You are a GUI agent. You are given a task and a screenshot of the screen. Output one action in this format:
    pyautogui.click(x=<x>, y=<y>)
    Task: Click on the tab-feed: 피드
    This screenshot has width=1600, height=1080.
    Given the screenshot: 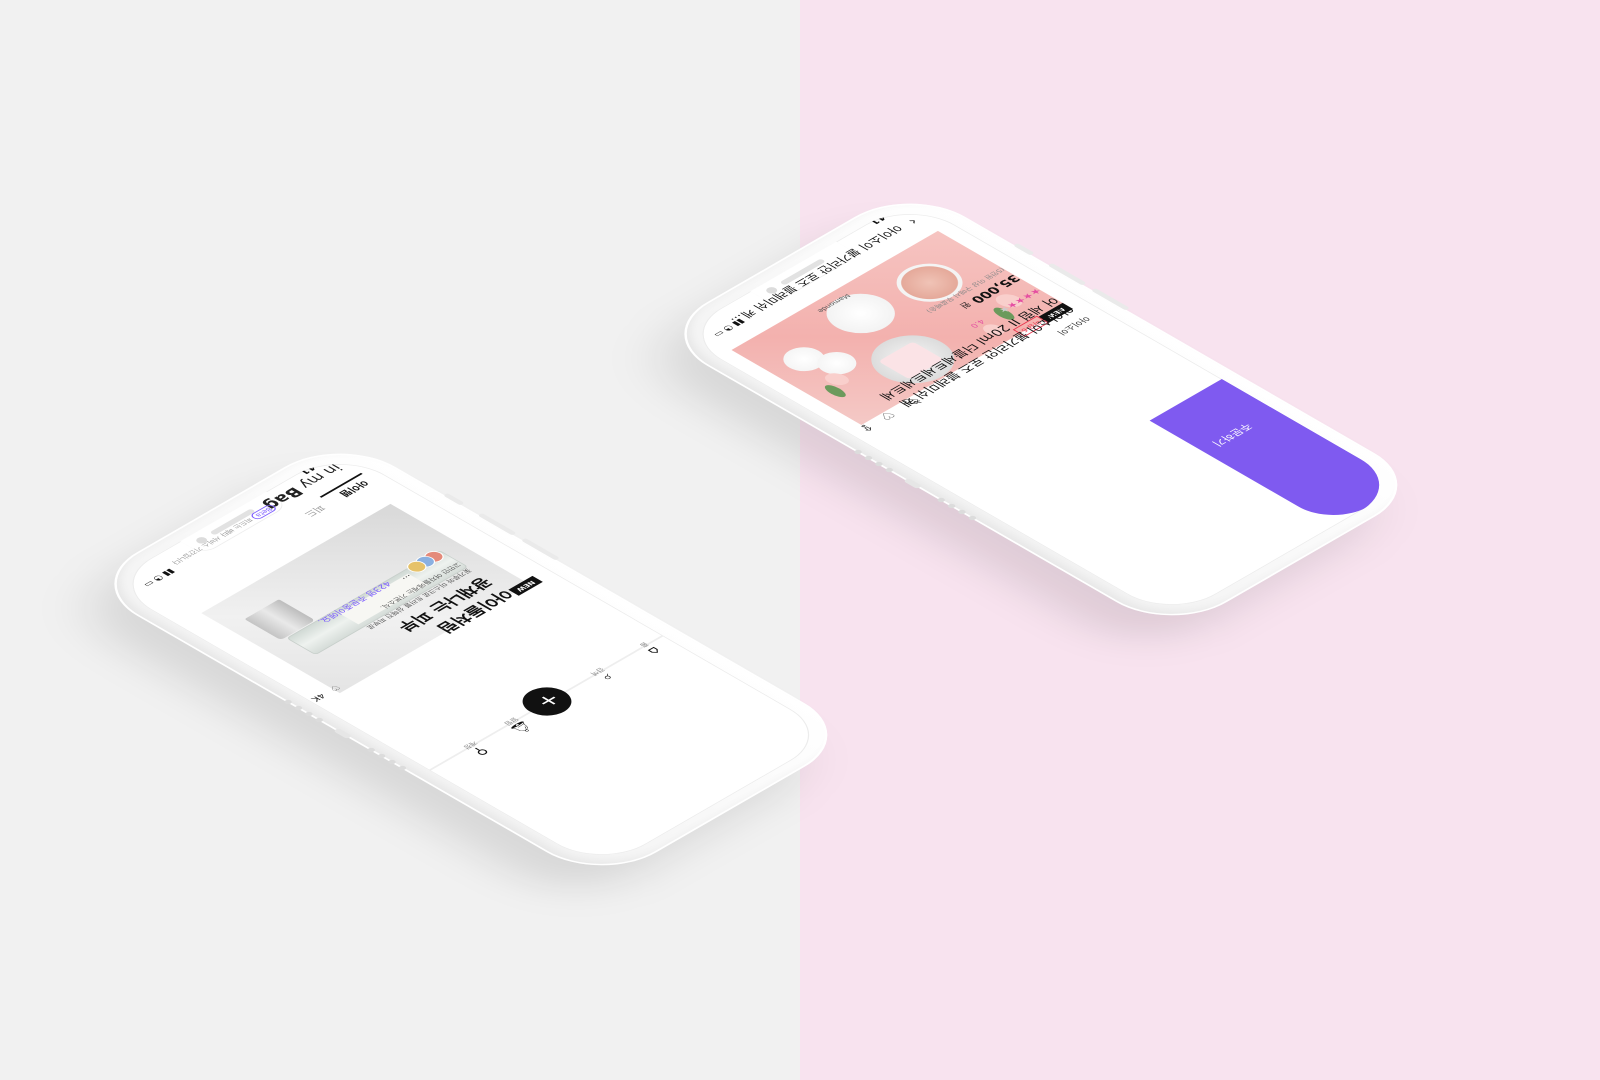 What is the action you would take?
    pyautogui.click(x=315, y=511)
    